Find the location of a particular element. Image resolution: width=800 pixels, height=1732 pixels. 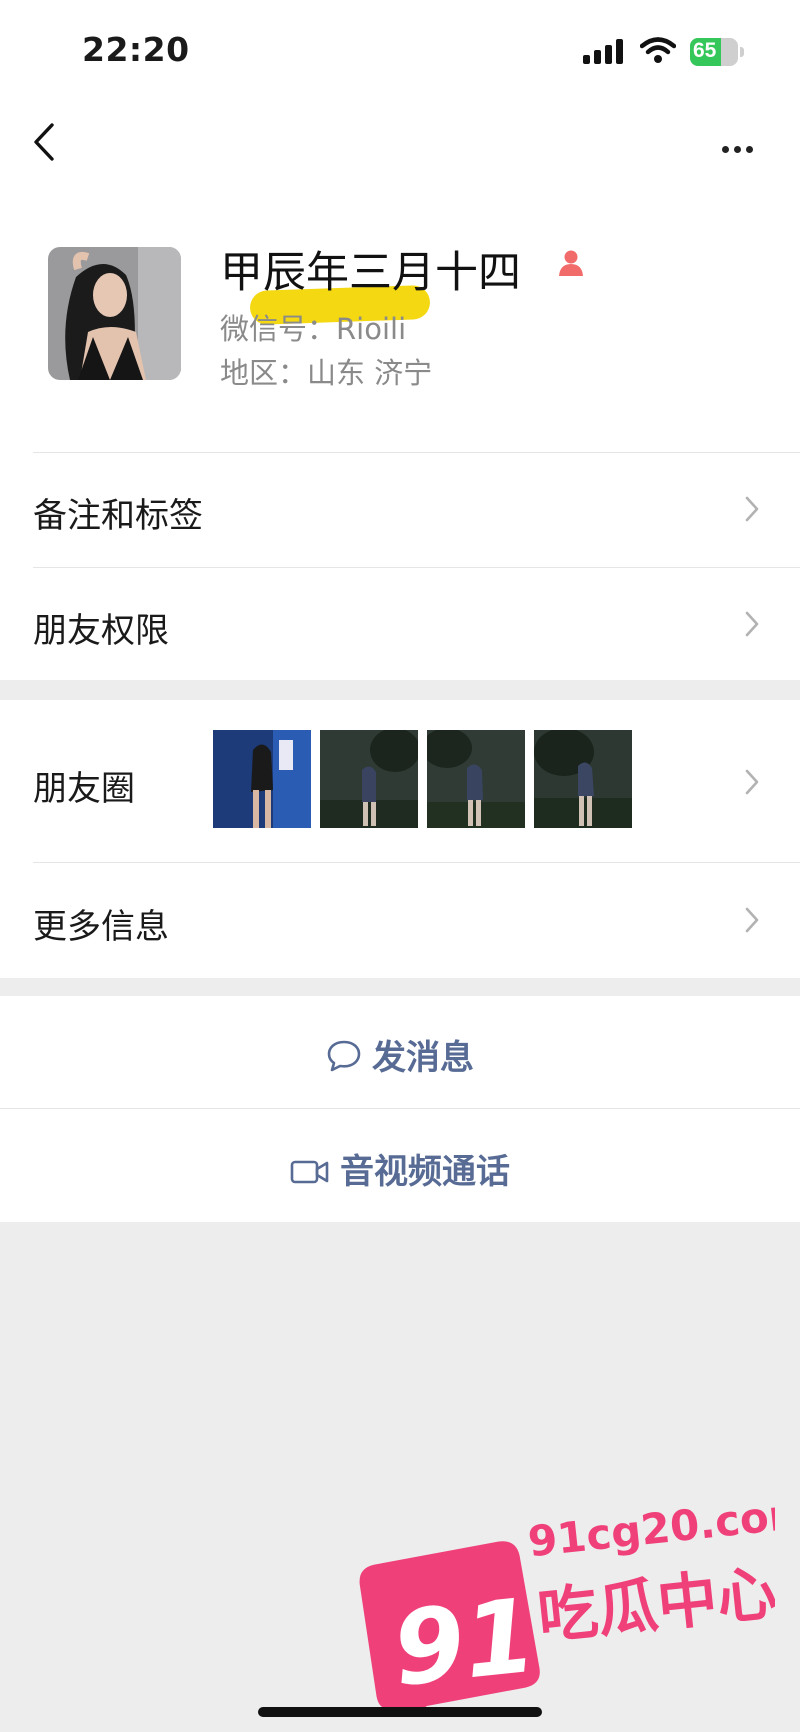

site-watermark-logo: 91 91cg20.com 吃瓜中心 is located at coordinates (577, 1607).